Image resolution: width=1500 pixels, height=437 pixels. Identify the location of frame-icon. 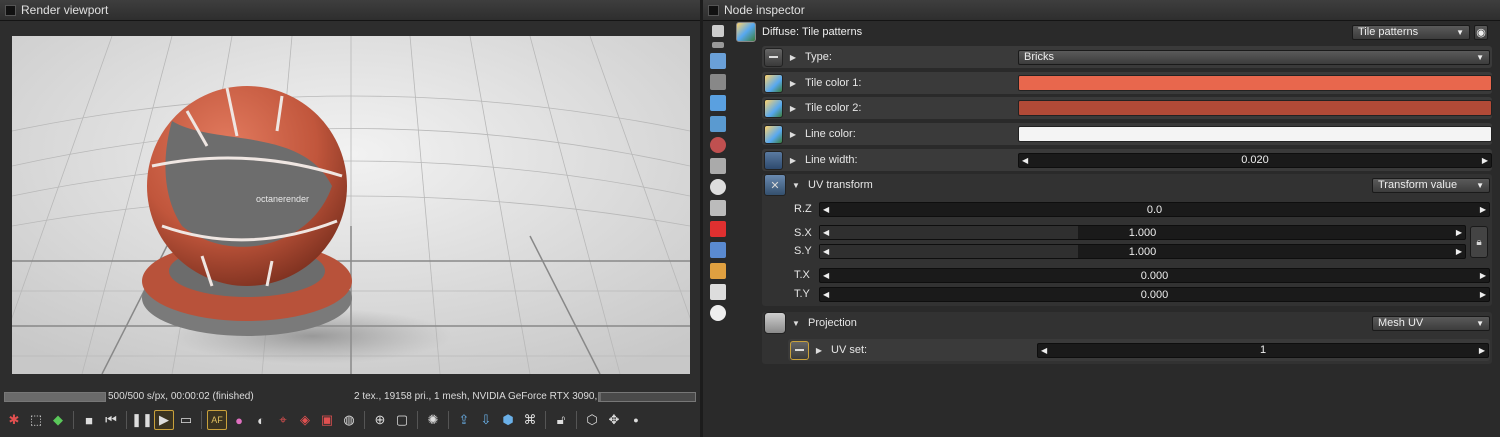
(718, 166).